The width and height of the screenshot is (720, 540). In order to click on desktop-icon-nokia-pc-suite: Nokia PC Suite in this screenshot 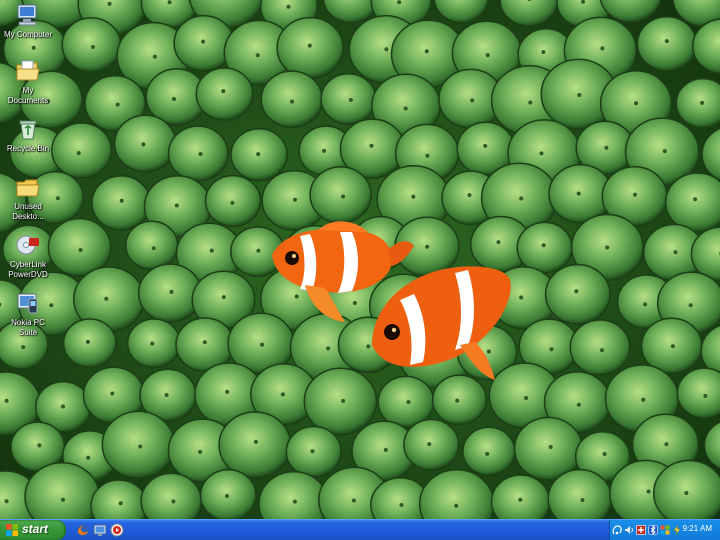, I will do `click(28, 314)`.